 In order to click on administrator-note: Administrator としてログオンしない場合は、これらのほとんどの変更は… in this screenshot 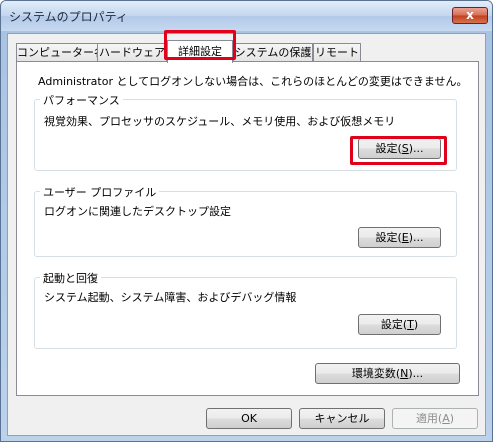, I will do `click(253, 81)`.